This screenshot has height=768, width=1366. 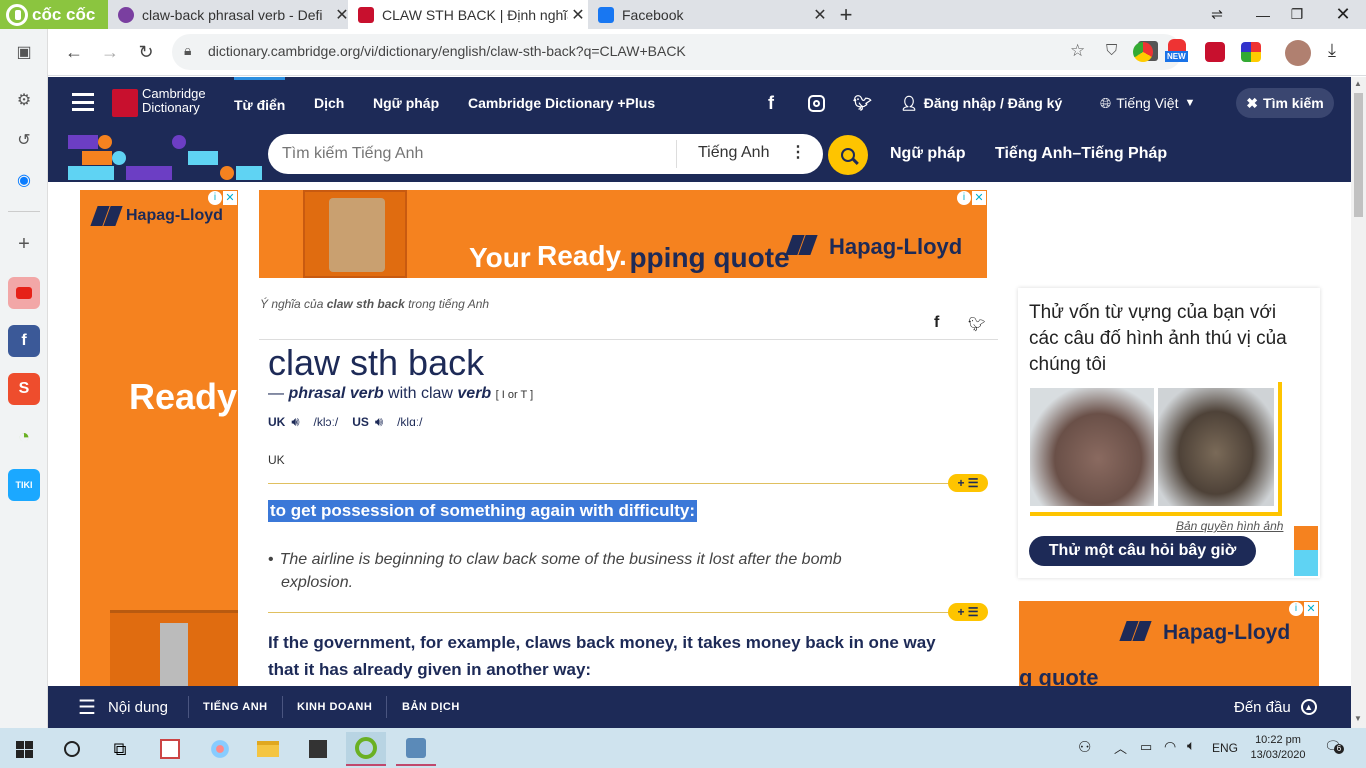 What do you see at coordinates (24, 485) in the screenshot?
I see `tiki-icon: TIKI` at bounding box center [24, 485].